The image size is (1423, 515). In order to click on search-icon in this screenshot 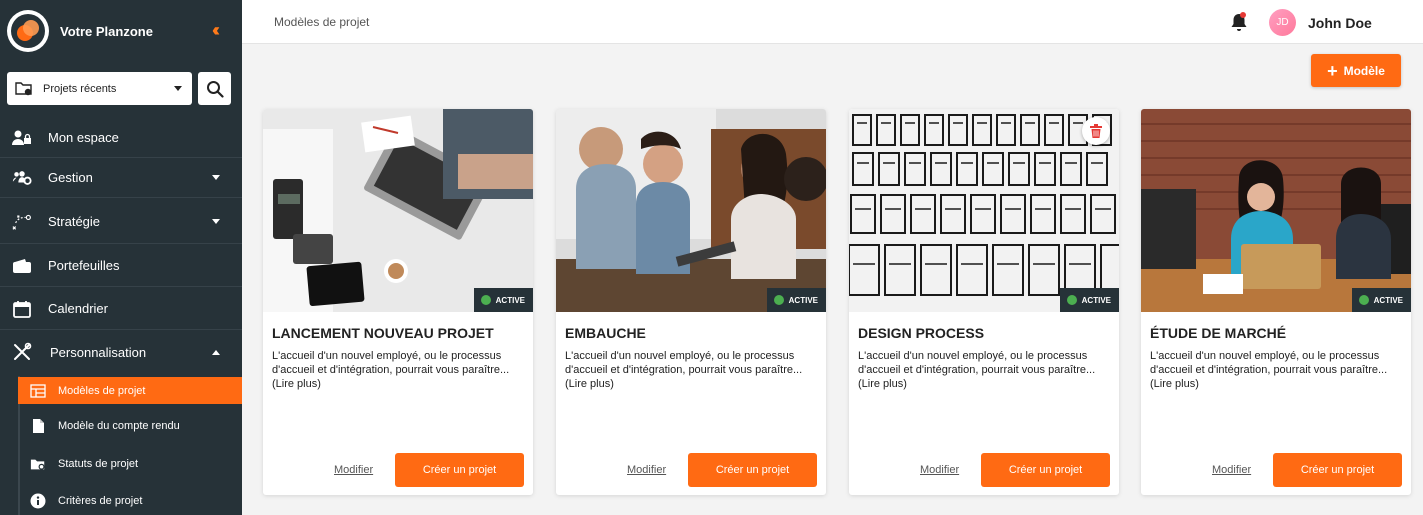, I will do `click(215, 89)`.